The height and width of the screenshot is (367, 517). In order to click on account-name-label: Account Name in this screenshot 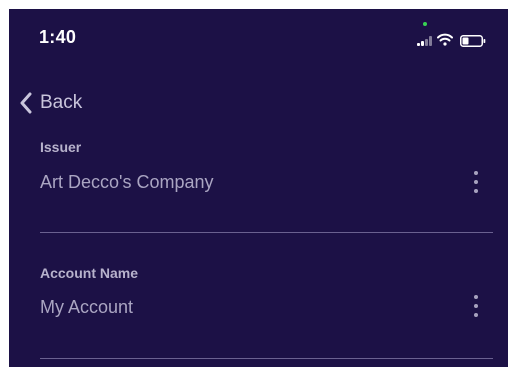, I will do `click(89, 273)`.